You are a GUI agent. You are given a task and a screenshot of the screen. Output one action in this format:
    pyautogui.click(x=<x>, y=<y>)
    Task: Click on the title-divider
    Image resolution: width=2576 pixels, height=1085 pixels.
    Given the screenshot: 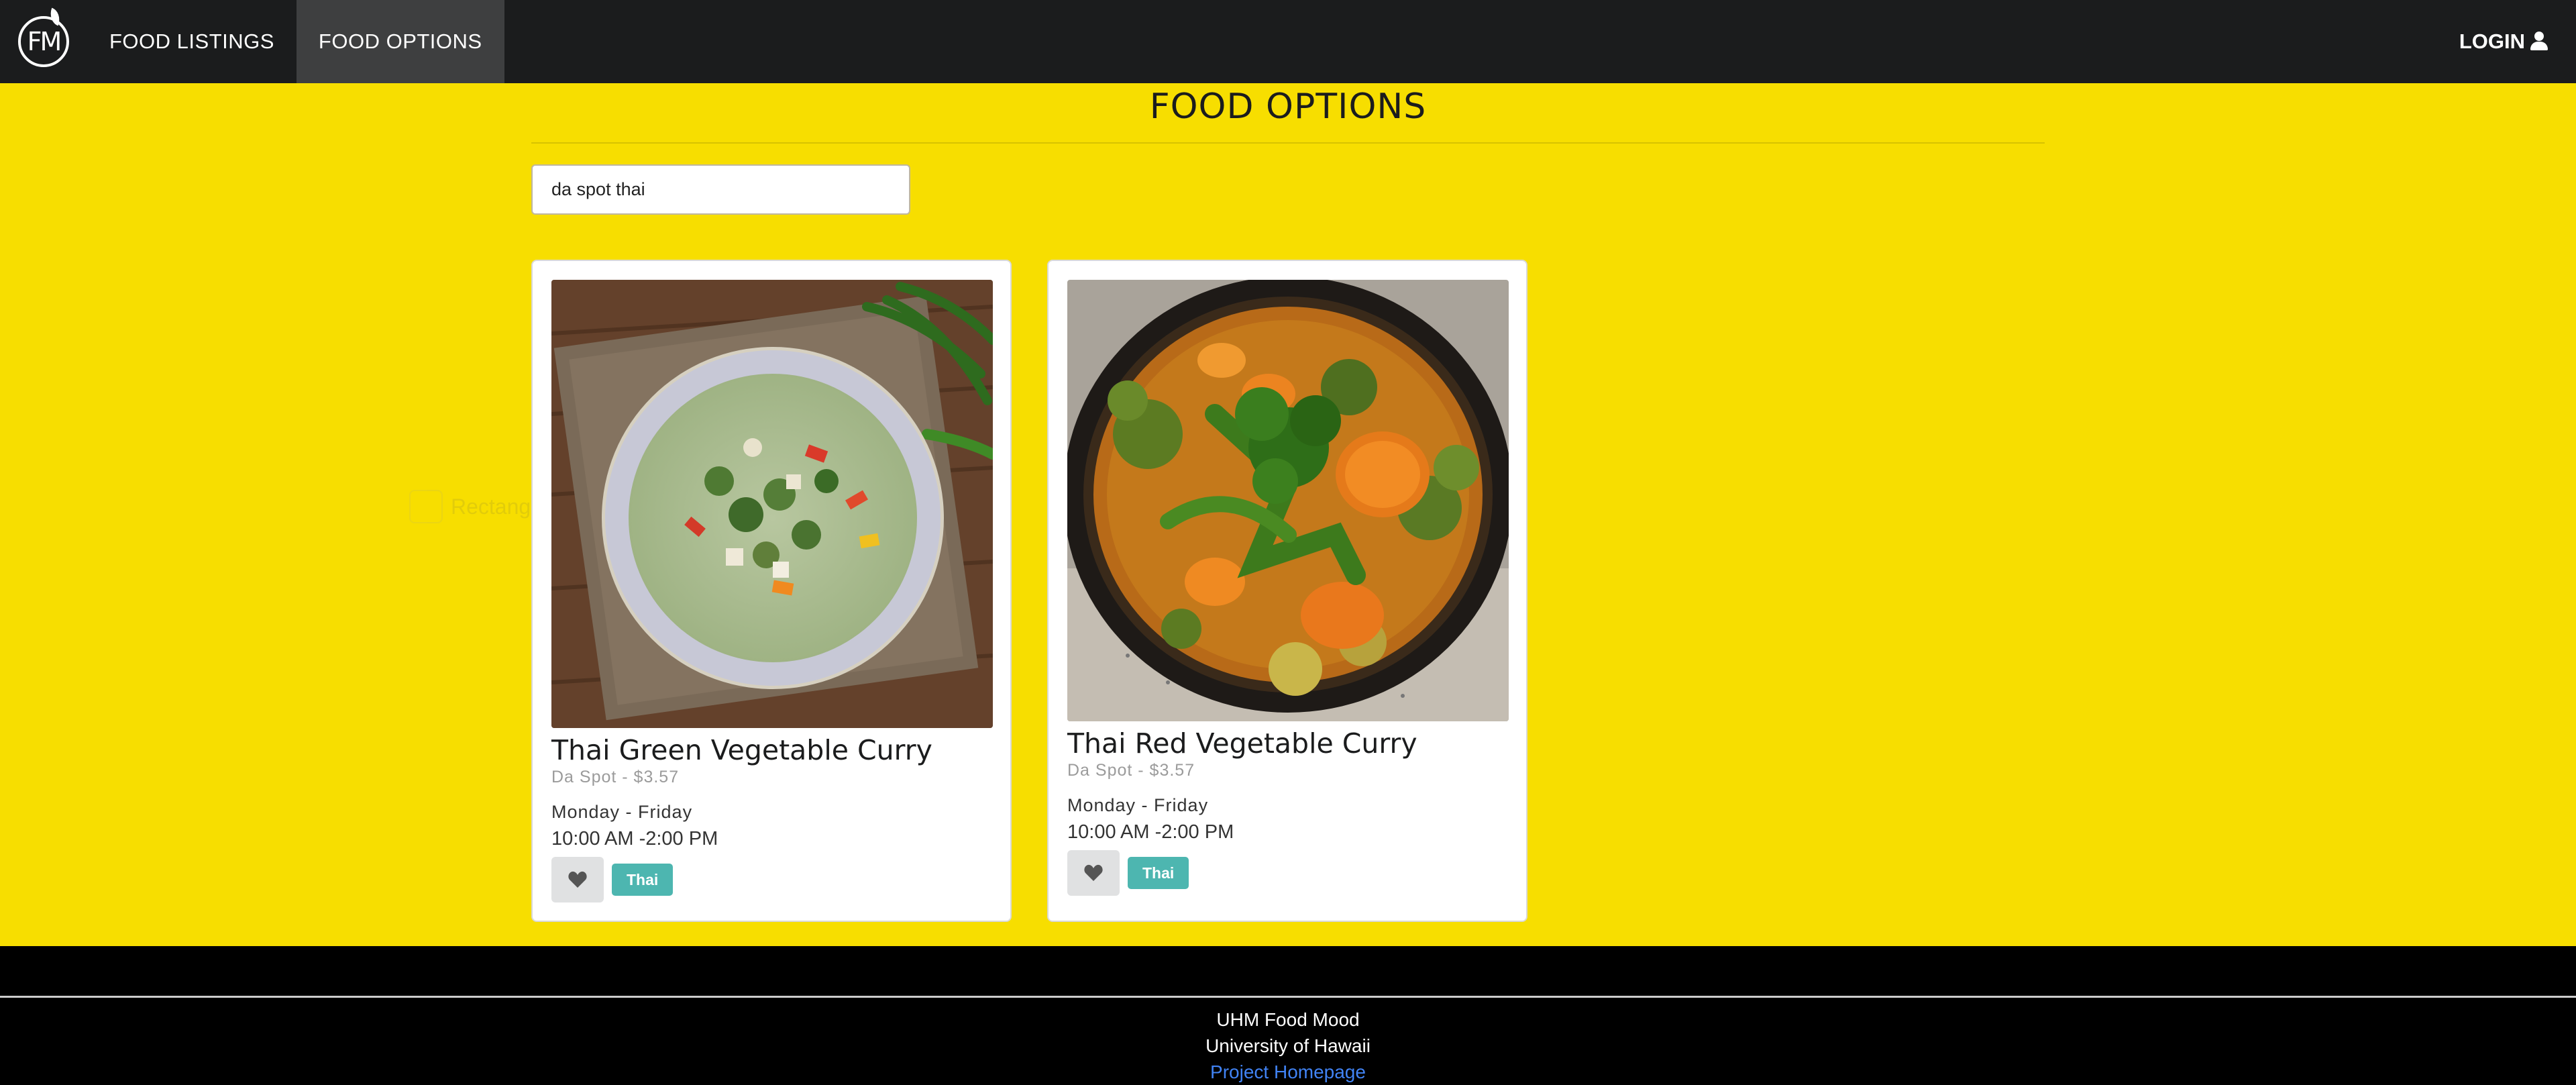 What is the action you would take?
    pyautogui.click(x=1288, y=143)
    